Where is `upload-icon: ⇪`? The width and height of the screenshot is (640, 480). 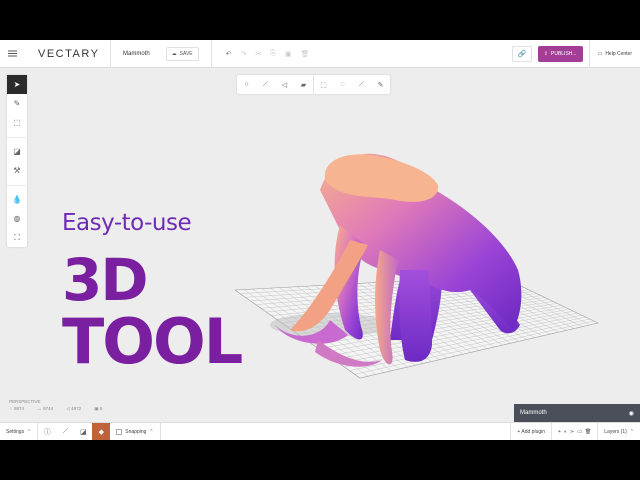
upload-icon: ⇪ is located at coordinates (545, 53).